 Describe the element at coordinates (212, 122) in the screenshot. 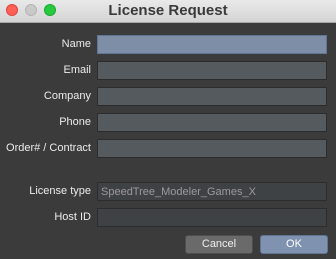

I see `phone-field` at that location.